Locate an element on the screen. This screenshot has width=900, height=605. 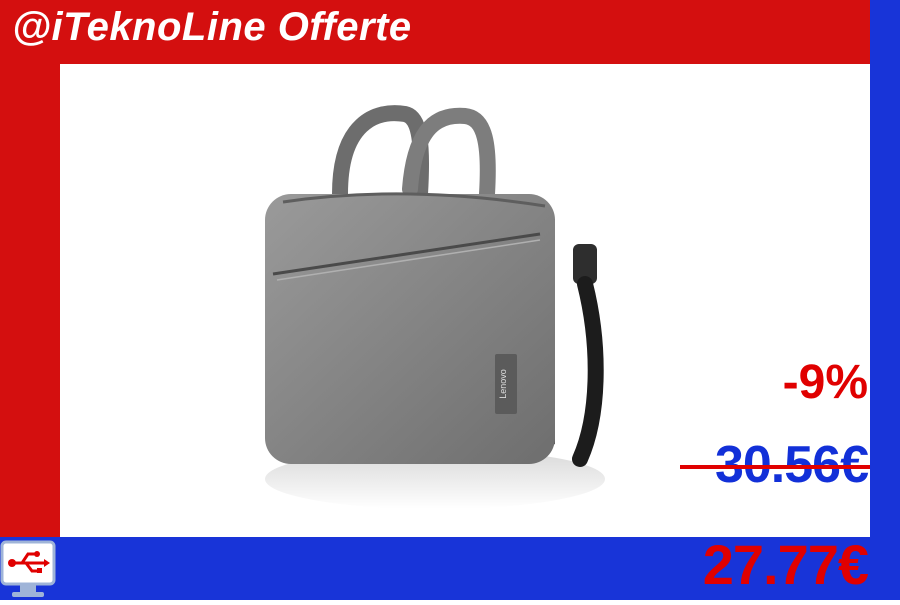
left-band-red is located at coordinates (30, 270).